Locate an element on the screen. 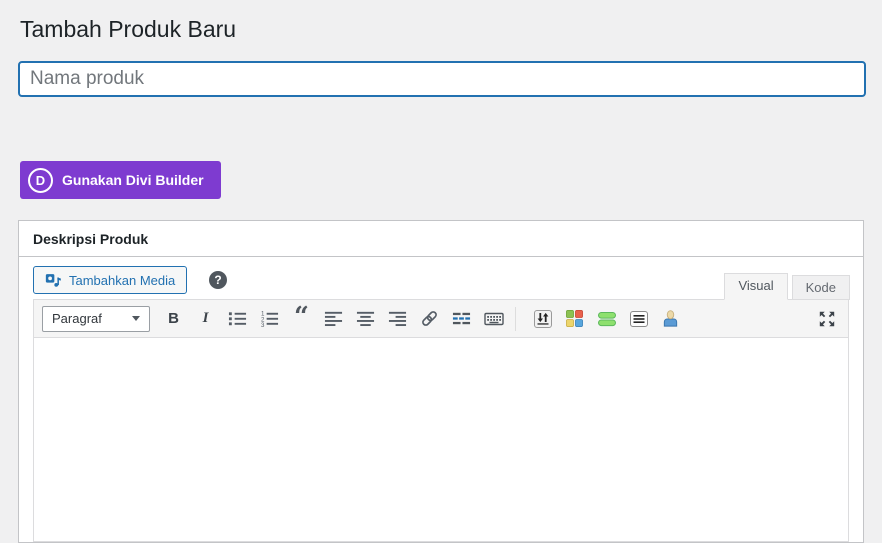  editor-mode-tabs: Visual Kode is located at coordinates (787, 286).